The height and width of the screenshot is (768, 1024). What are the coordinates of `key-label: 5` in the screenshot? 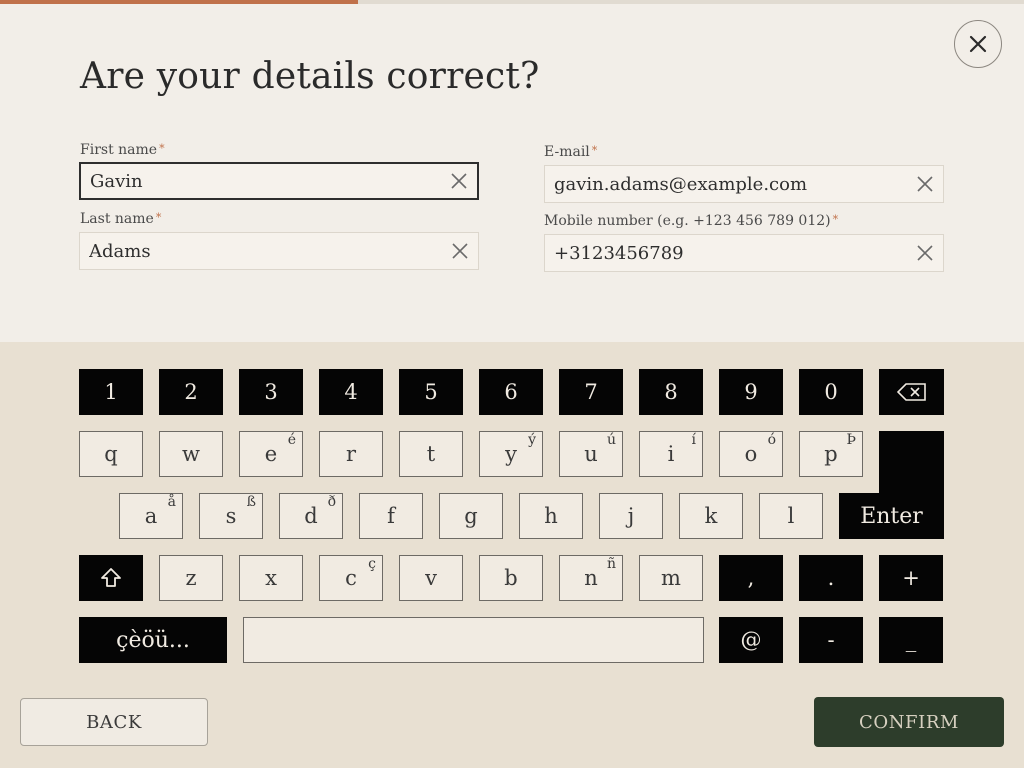 It's located at (431, 392).